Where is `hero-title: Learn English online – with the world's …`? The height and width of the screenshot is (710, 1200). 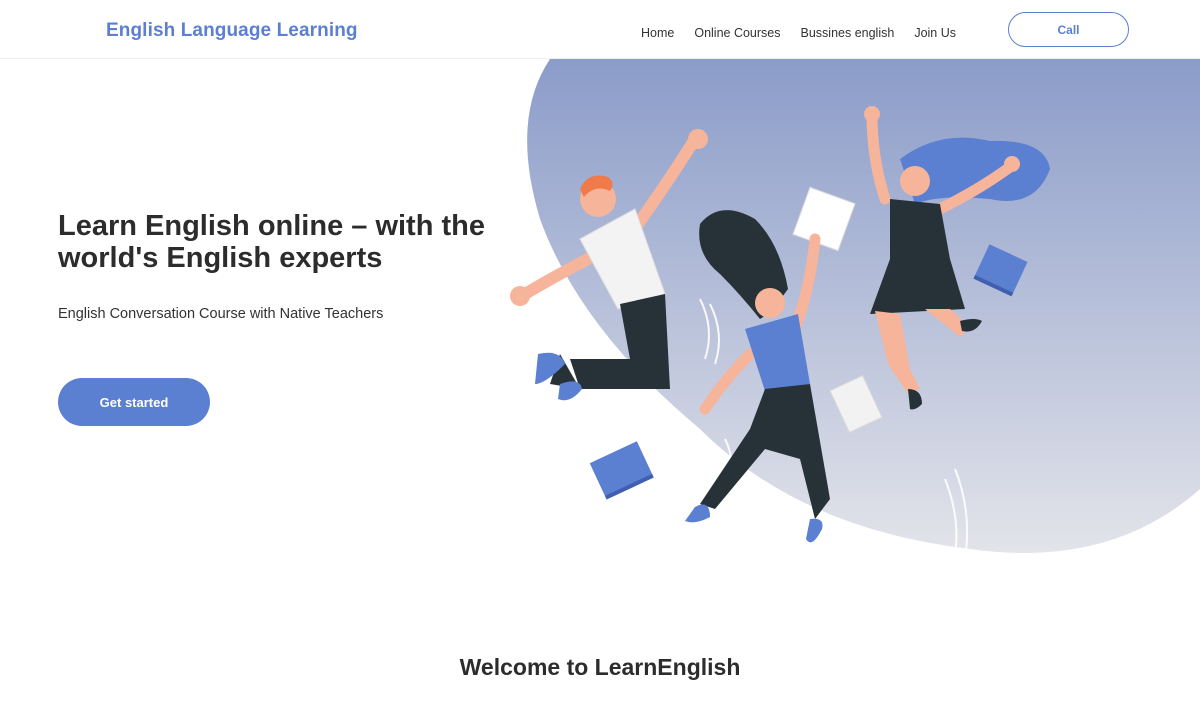
hero-title: Learn English online – with the world's … is located at coordinates (271, 242).